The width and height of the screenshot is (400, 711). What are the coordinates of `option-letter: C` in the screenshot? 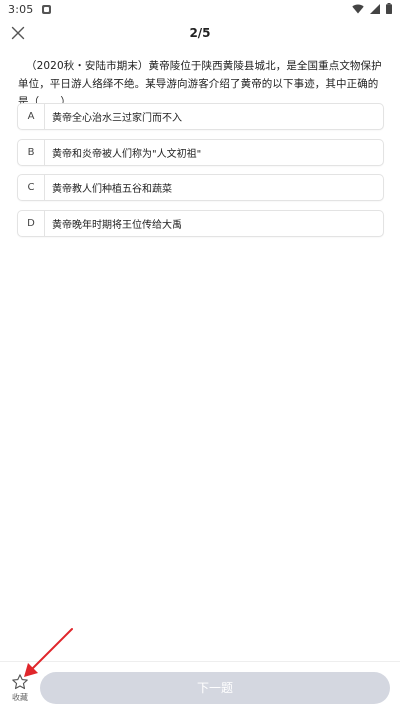 It's located at (31, 187).